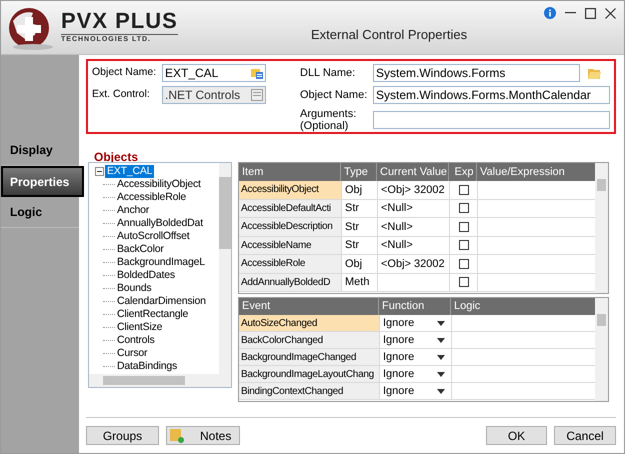 Image resolution: width=625 pixels, height=454 pixels. I want to click on tree-item: Anchor, so click(133, 210).